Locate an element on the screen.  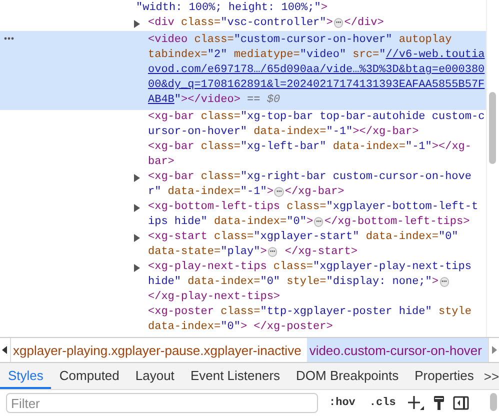
scroll-left-button is located at coordinates (5, 350).